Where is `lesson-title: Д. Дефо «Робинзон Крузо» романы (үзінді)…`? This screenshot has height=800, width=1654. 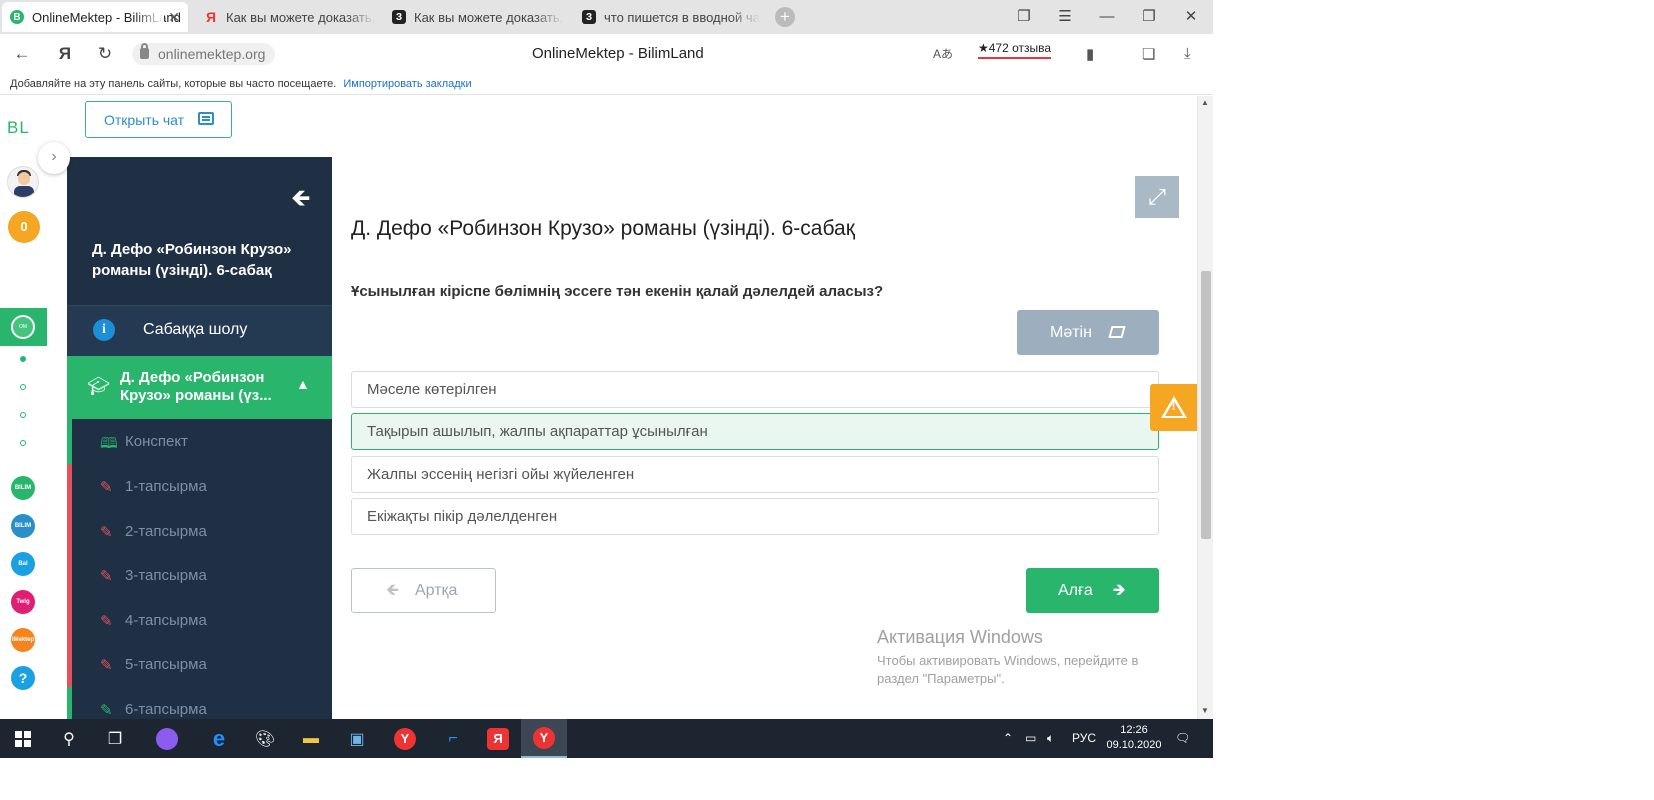
lesson-title: Д. Дефо «Робинзон Крузо» романы (үзінді)… is located at coordinates (192, 260).